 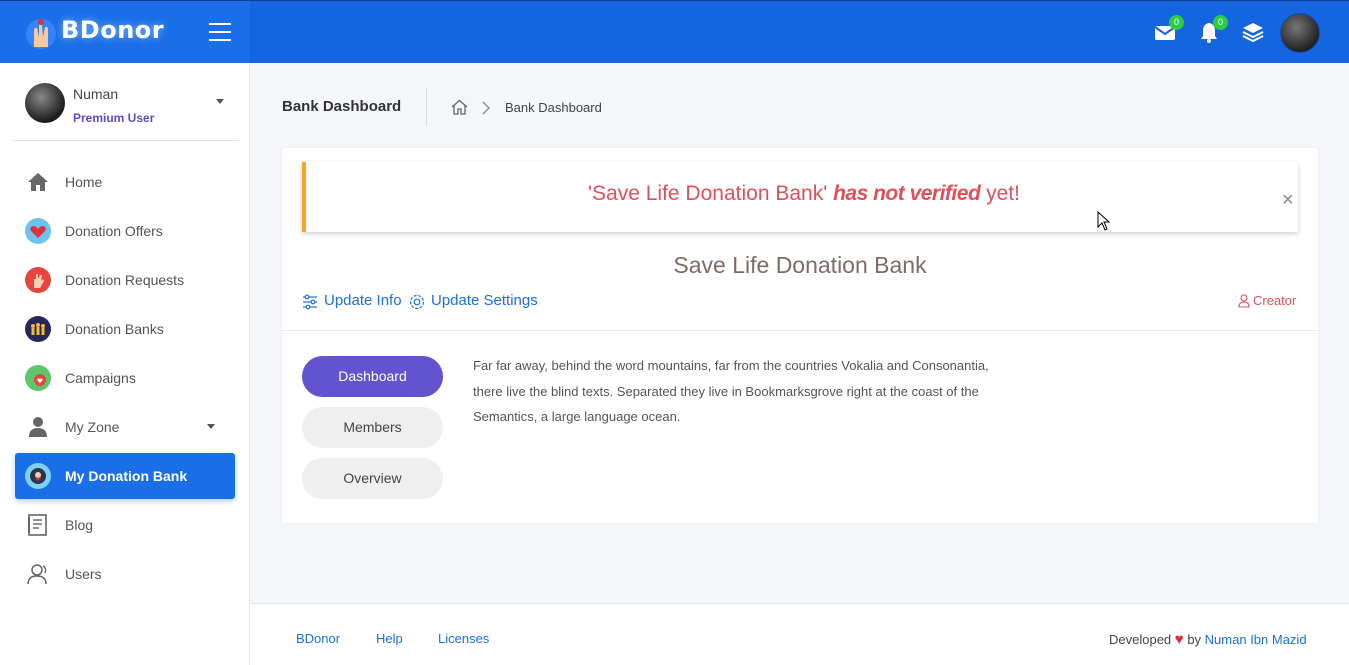 I want to click on people-icon, so click(x=38, y=329).